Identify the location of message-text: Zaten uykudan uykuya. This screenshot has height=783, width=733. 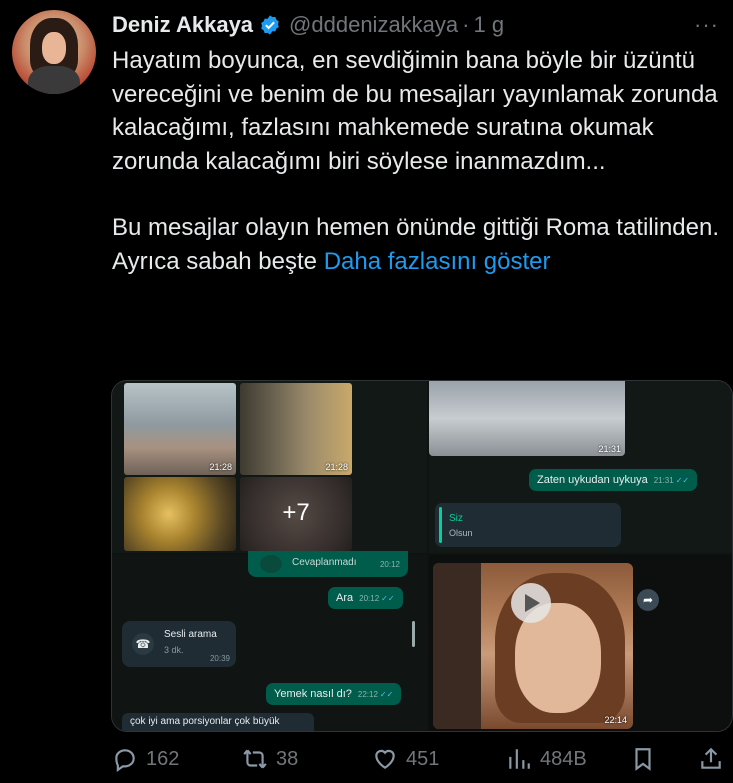
(592, 480).